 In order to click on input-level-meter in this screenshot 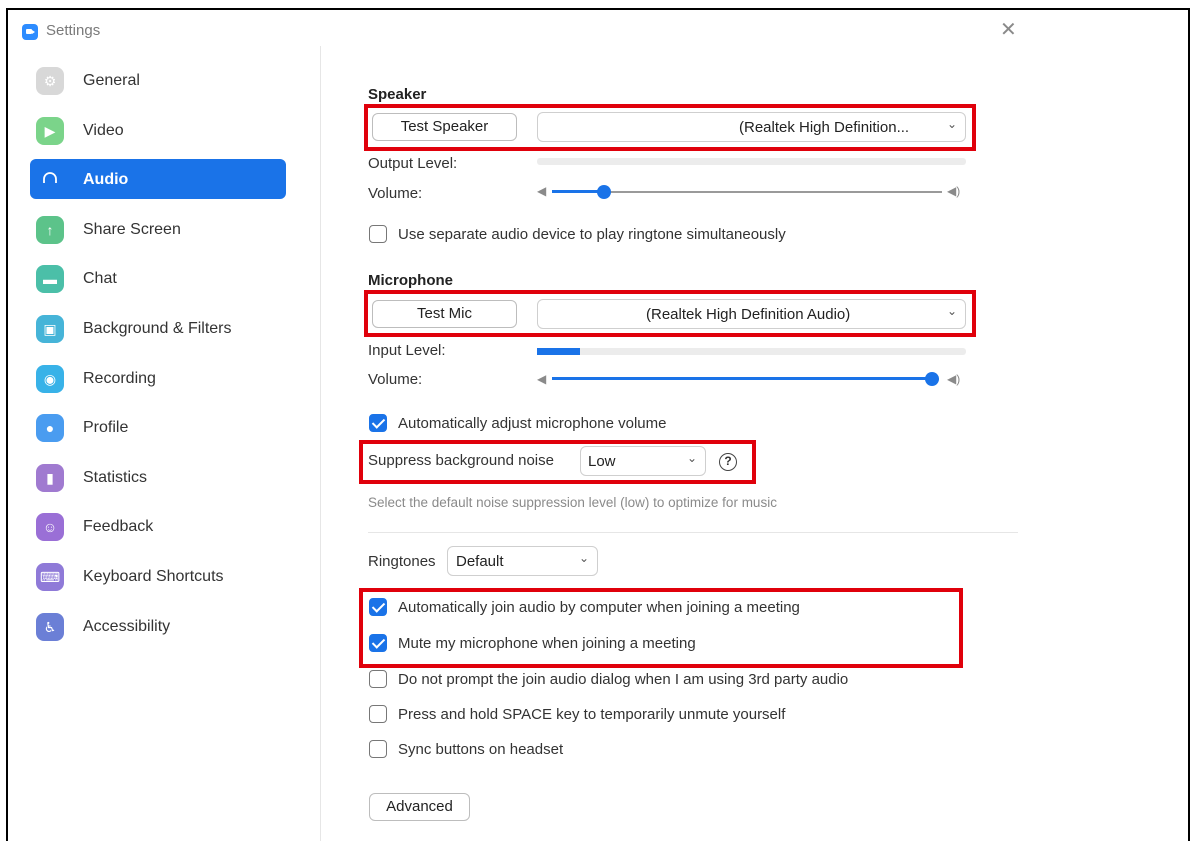, I will do `click(751, 351)`.